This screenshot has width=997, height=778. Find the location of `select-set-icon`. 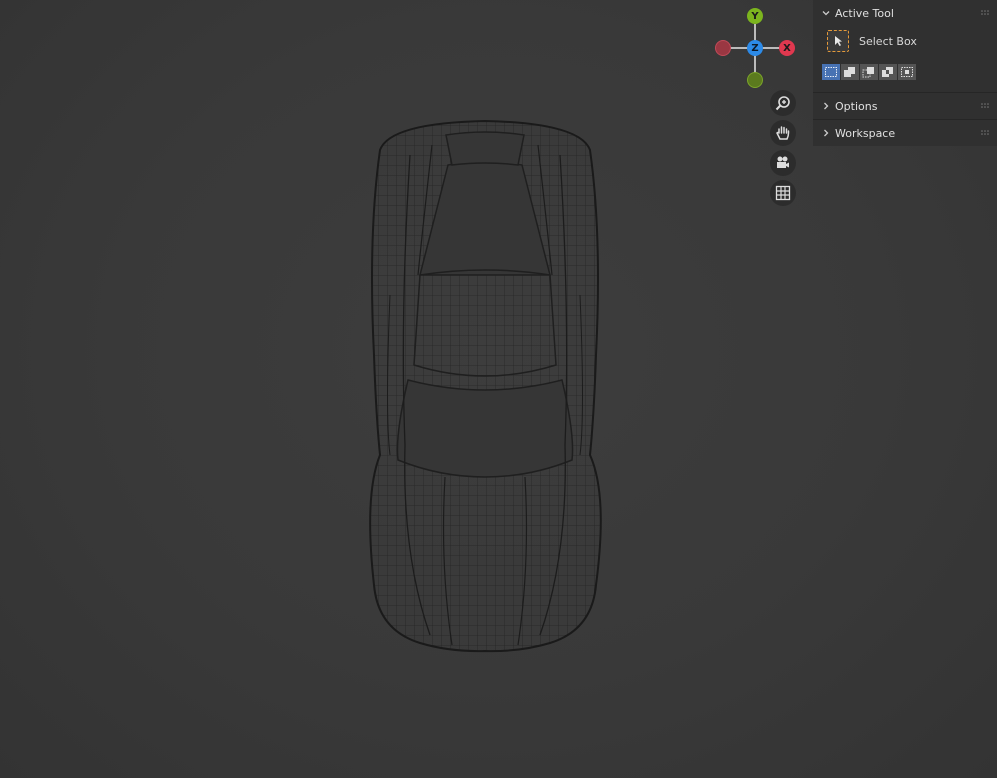

select-set-icon is located at coordinates (831, 72).